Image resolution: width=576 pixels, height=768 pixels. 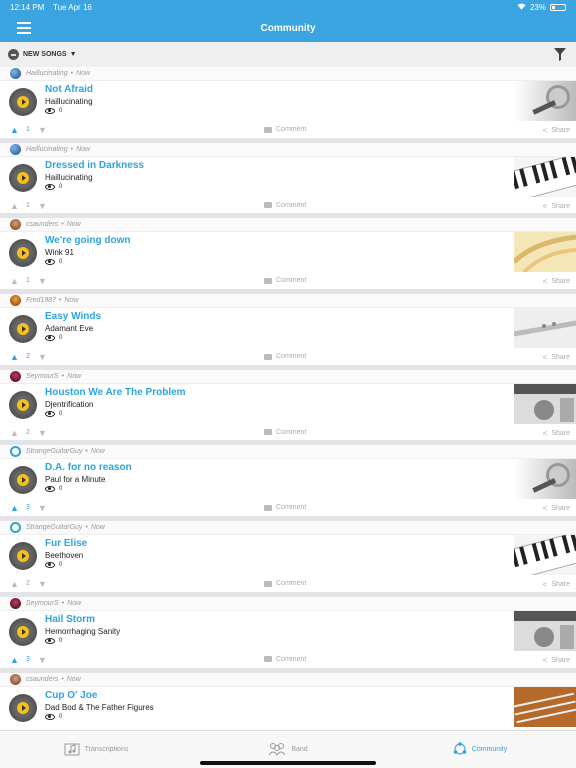 What do you see at coordinates (69, 89) in the screenshot?
I see `song-title: Not Afraid` at bounding box center [69, 89].